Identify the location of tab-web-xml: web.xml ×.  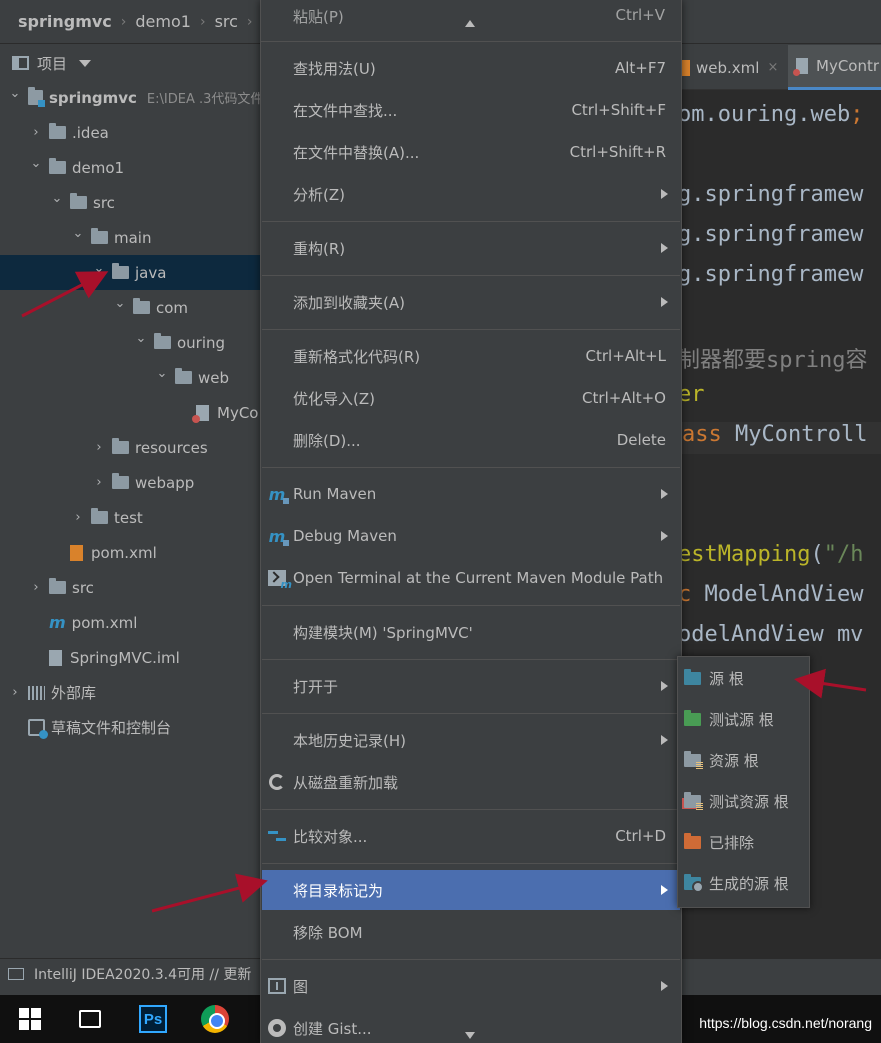
(730, 67).